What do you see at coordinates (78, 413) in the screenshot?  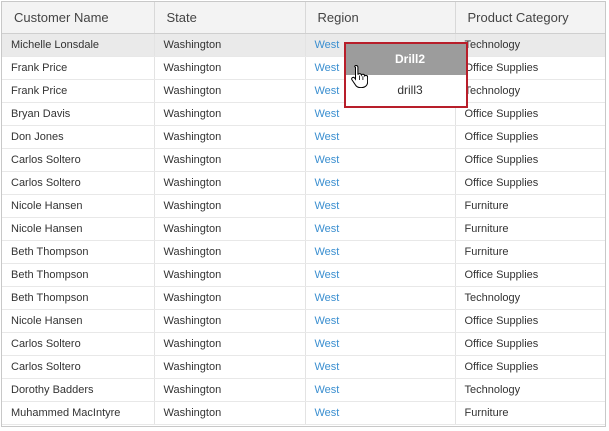 I see `cell-customer-name: Muhammed MacIntyre` at bounding box center [78, 413].